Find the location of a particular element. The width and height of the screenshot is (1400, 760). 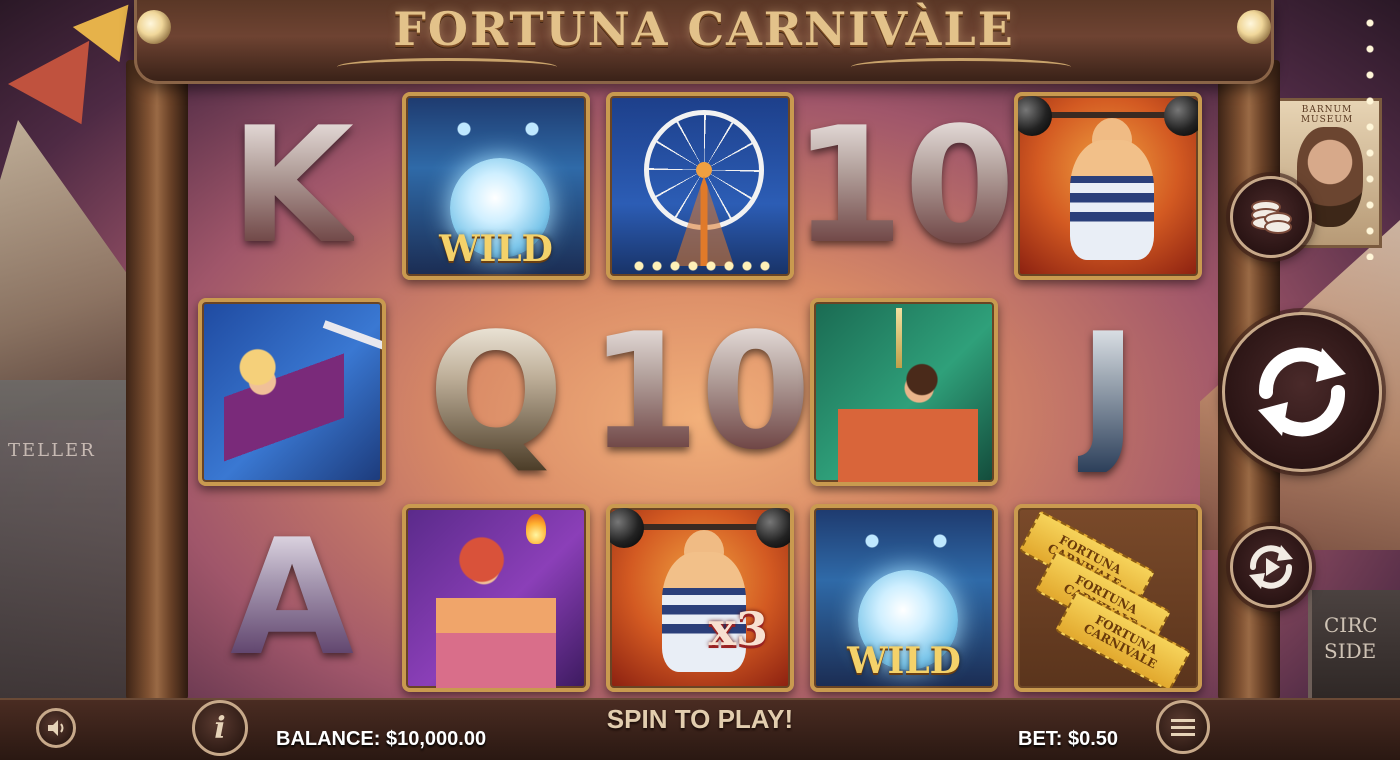

game-title: FORTUNA CARNIVÀLE is located at coordinates (704, 29).